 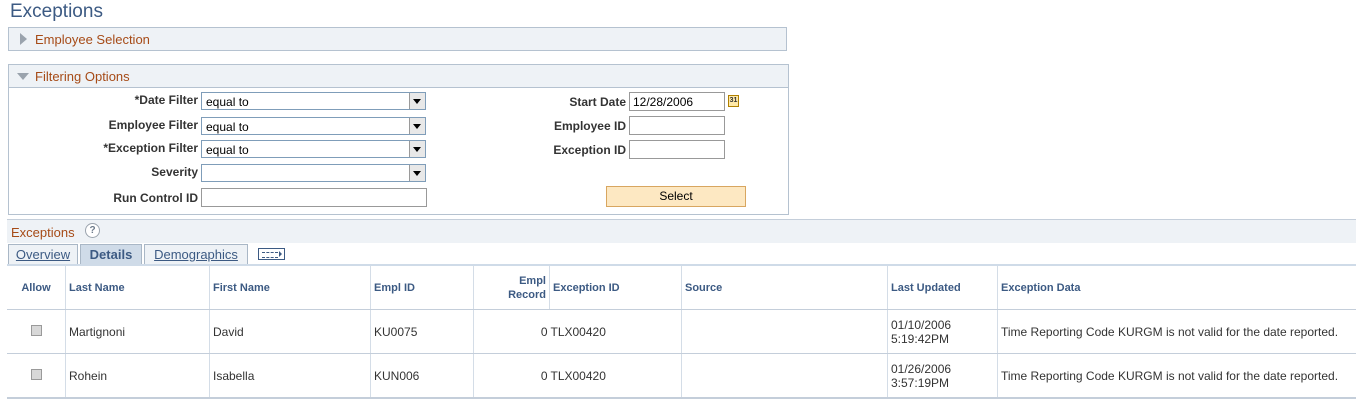 What do you see at coordinates (137, 376) in the screenshot?
I see `last-name-cell: Rohein` at bounding box center [137, 376].